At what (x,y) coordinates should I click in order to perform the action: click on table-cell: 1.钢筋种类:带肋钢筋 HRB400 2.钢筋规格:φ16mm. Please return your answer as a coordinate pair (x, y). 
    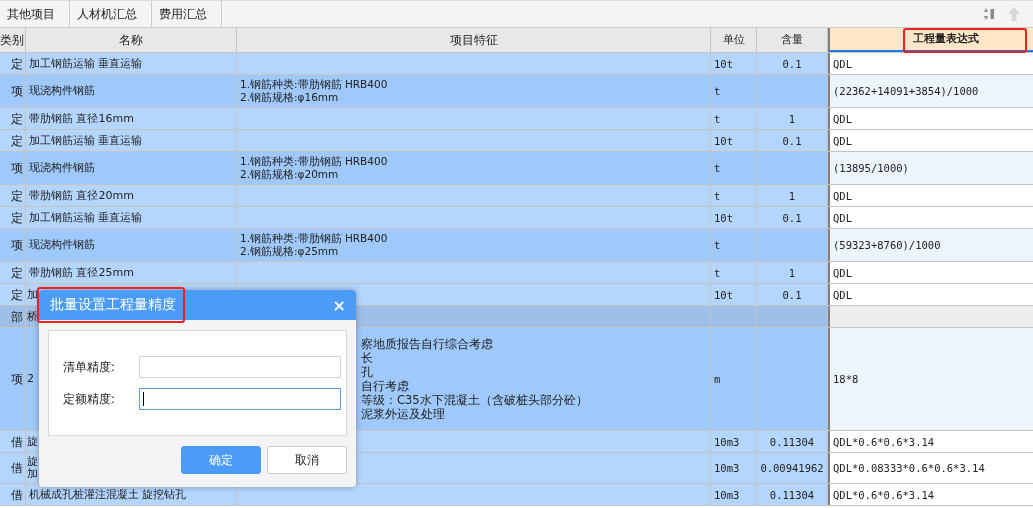
    Looking at the image, I should click on (314, 91).